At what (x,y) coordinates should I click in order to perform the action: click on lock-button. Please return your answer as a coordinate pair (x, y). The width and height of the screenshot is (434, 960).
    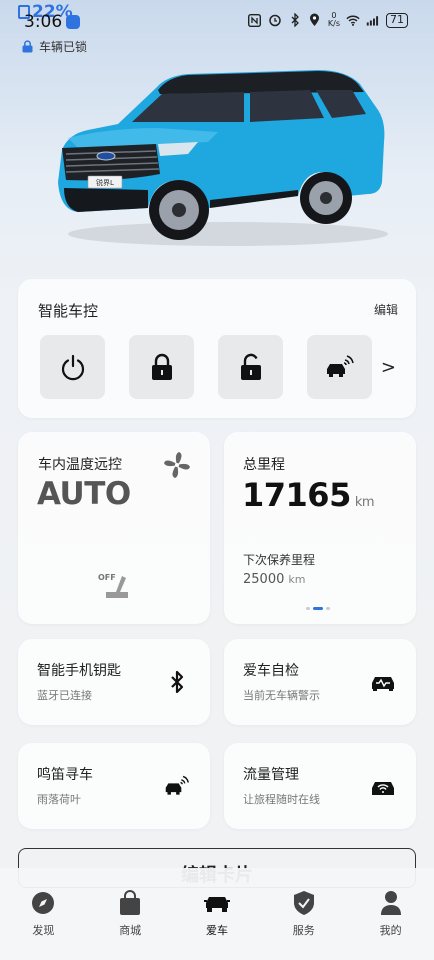
    Looking at the image, I should click on (161, 367).